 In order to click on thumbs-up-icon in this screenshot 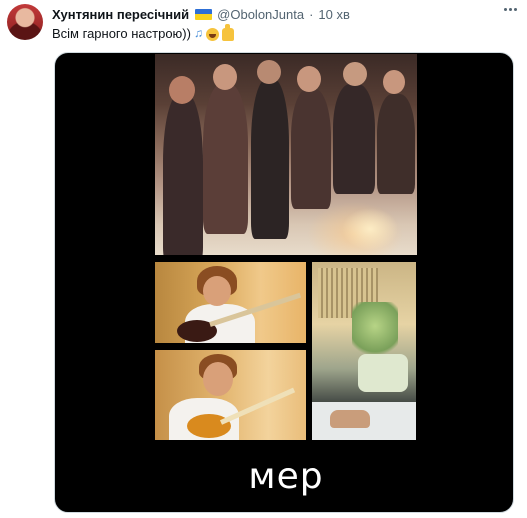, I will do `click(227, 32)`.